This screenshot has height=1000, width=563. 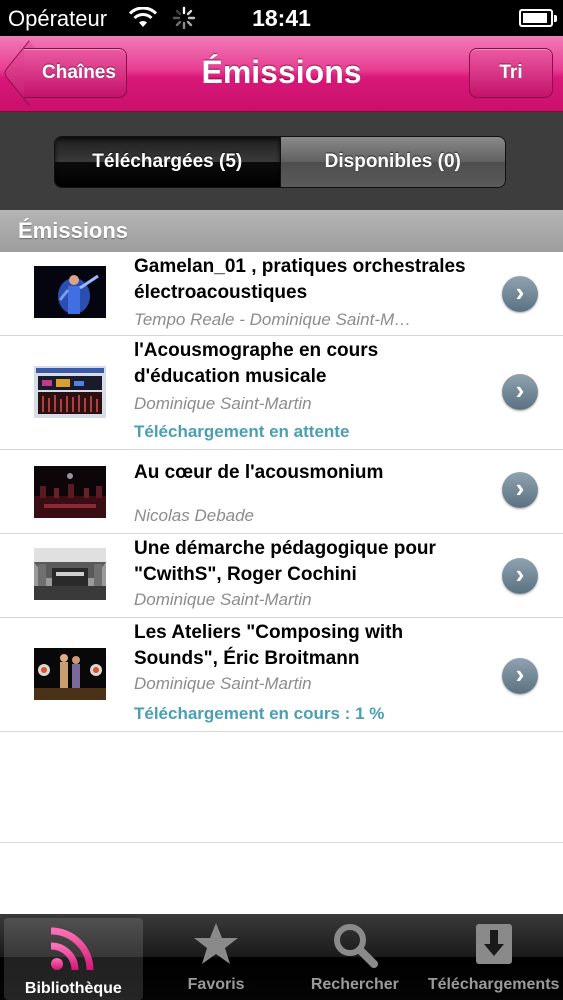 I want to click on search-icon, so click(x=355, y=947).